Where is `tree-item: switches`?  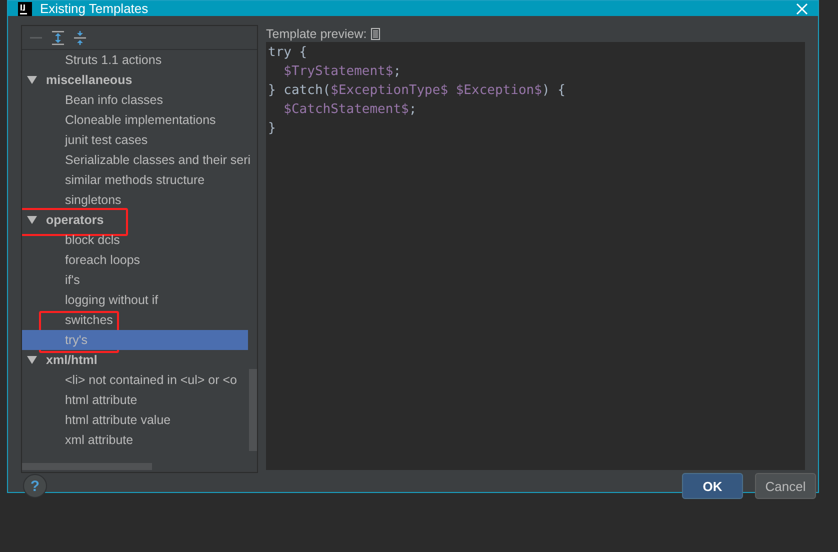
tree-item: switches is located at coordinates (135, 320).